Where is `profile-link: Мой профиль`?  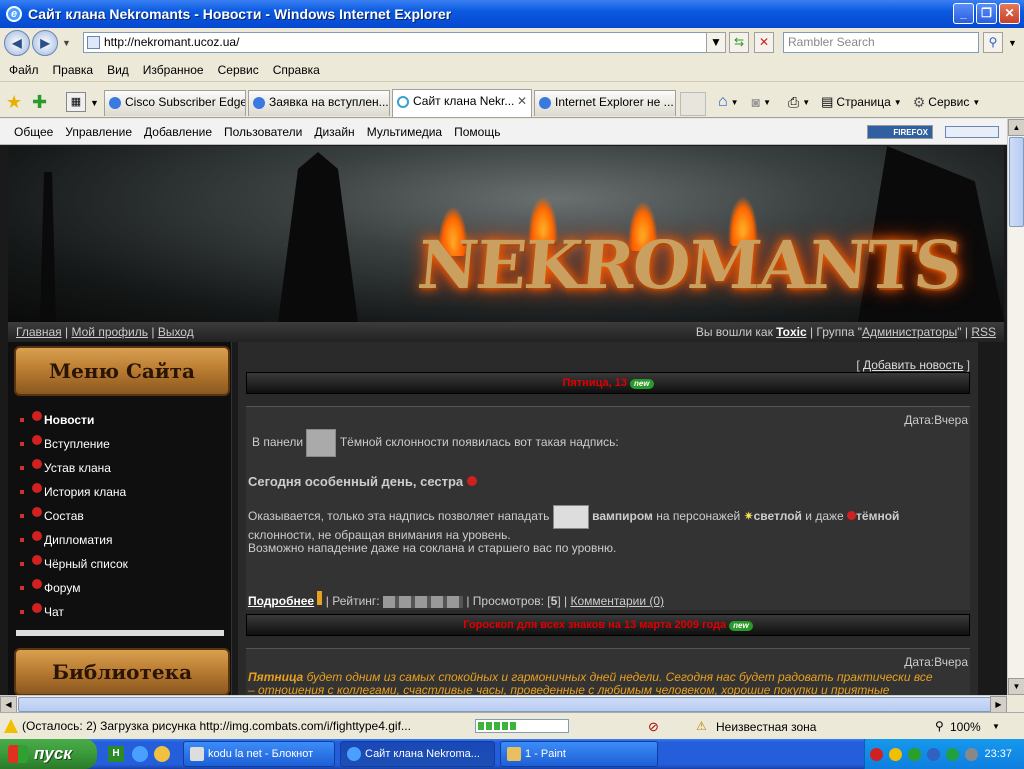
profile-link: Мой профиль is located at coordinates (109, 332).